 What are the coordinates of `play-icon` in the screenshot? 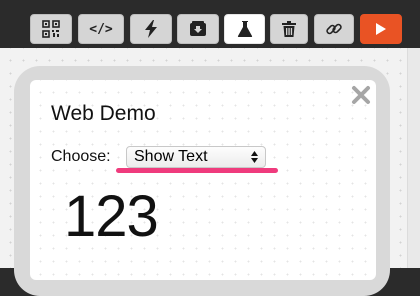 It's located at (381, 29).